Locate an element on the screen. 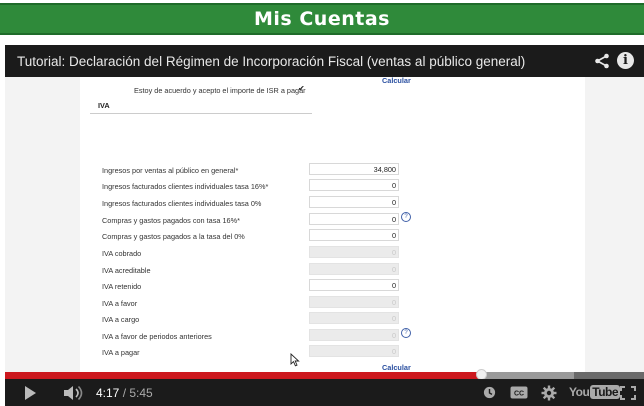  fullscreen-icon is located at coordinates (628, 392).